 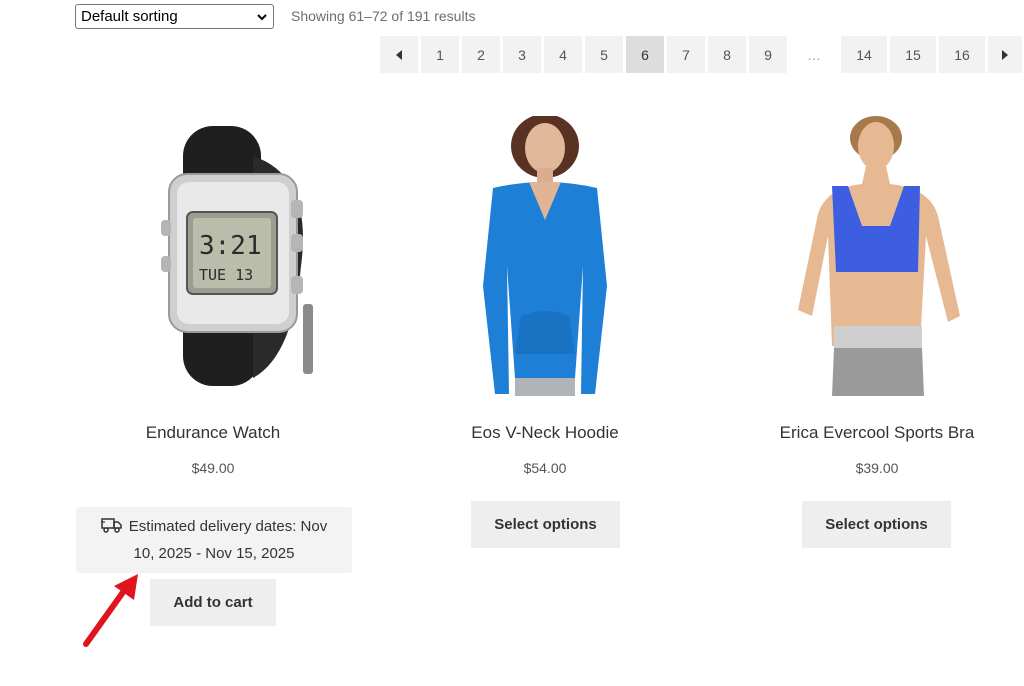 What do you see at coordinates (604, 54) in the screenshot?
I see `page-link-5: 5` at bounding box center [604, 54].